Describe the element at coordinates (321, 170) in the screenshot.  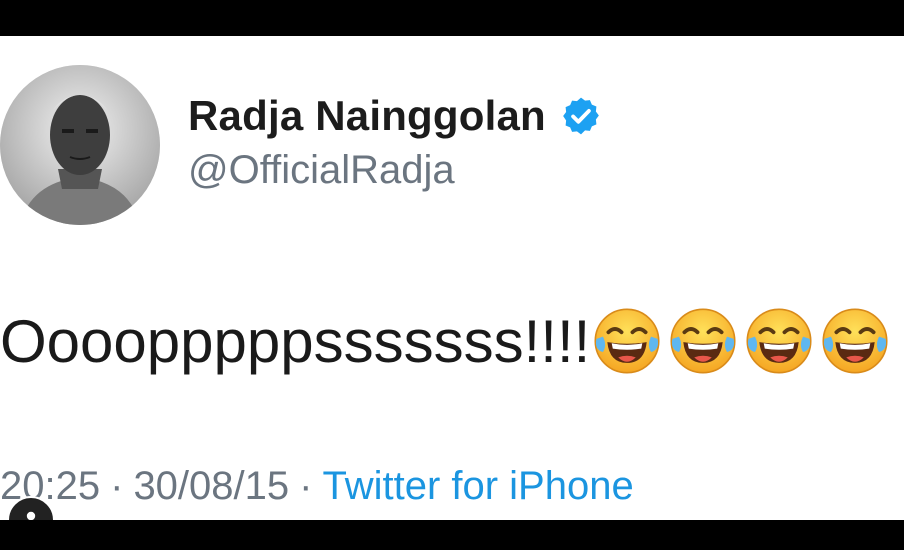
I see `user-handle: @OfficialRadja` at that location.